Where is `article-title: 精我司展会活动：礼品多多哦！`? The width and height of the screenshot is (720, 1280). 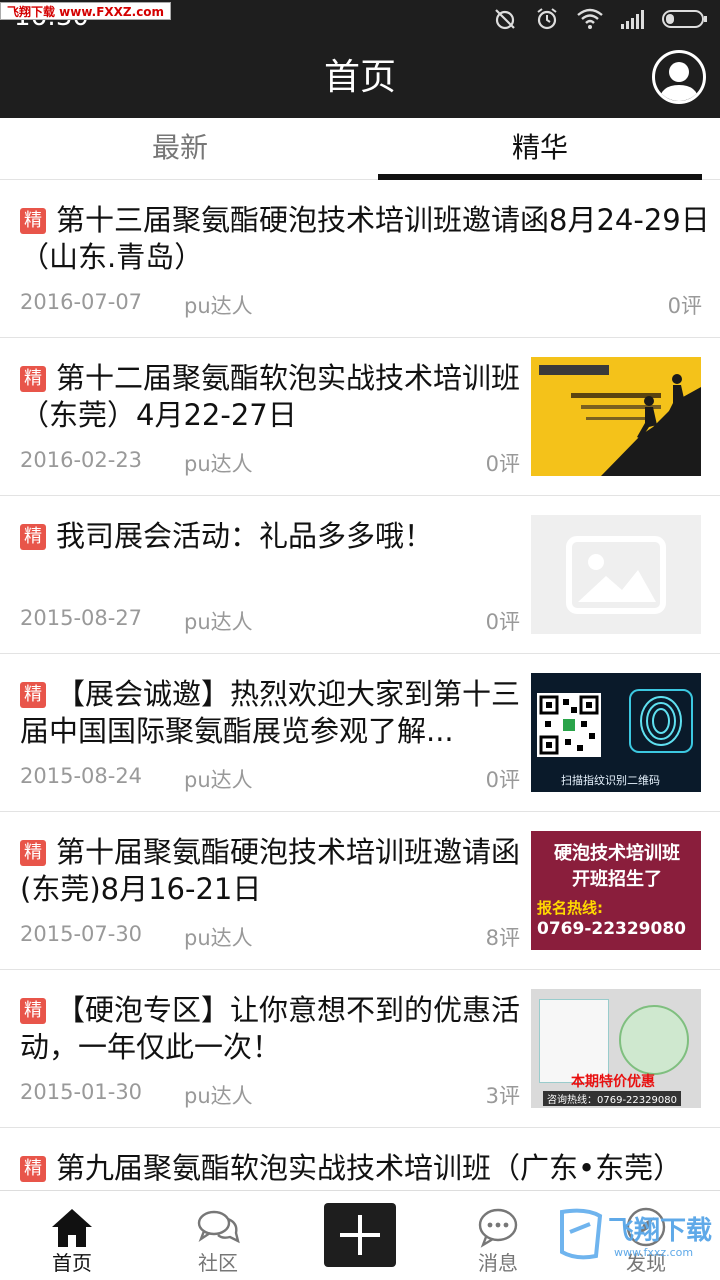 article-title: 精我司展会活动：礼品多多哦！ is located at coordinates (270, 536).